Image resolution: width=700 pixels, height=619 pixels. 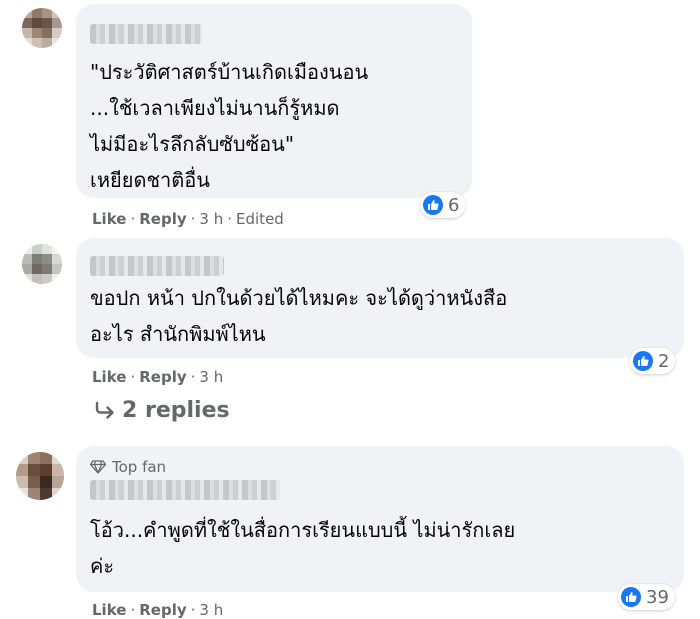 I want to click on reaction-count-value: 6, so click(x=454, y=205).